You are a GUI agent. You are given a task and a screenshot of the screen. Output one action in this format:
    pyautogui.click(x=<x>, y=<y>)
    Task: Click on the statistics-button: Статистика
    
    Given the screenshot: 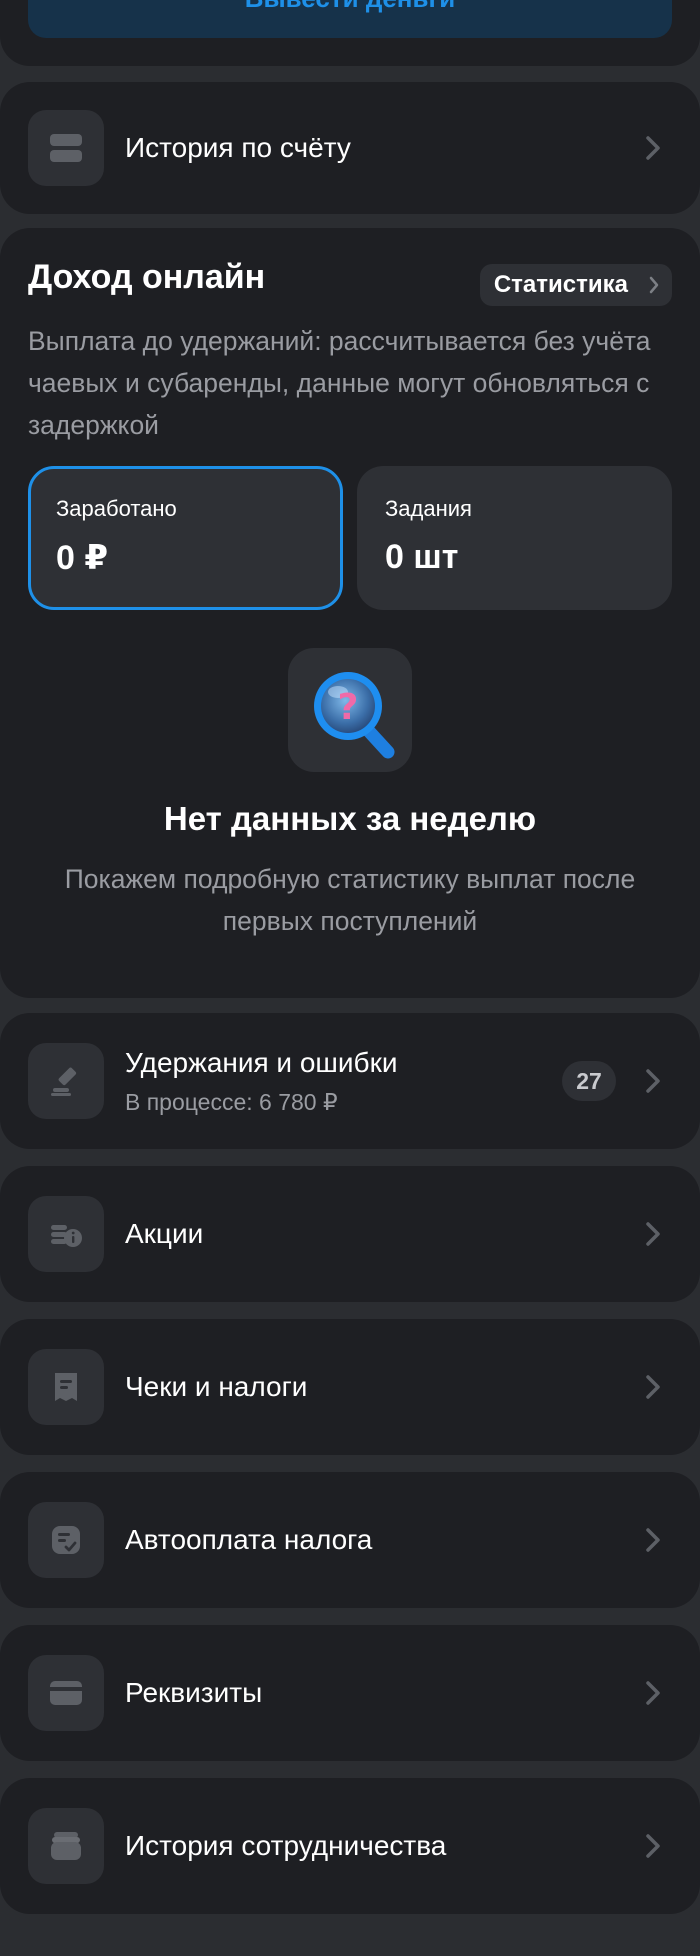 What is the action you would take?
    pyautogui.click(x=575, y=285)
    